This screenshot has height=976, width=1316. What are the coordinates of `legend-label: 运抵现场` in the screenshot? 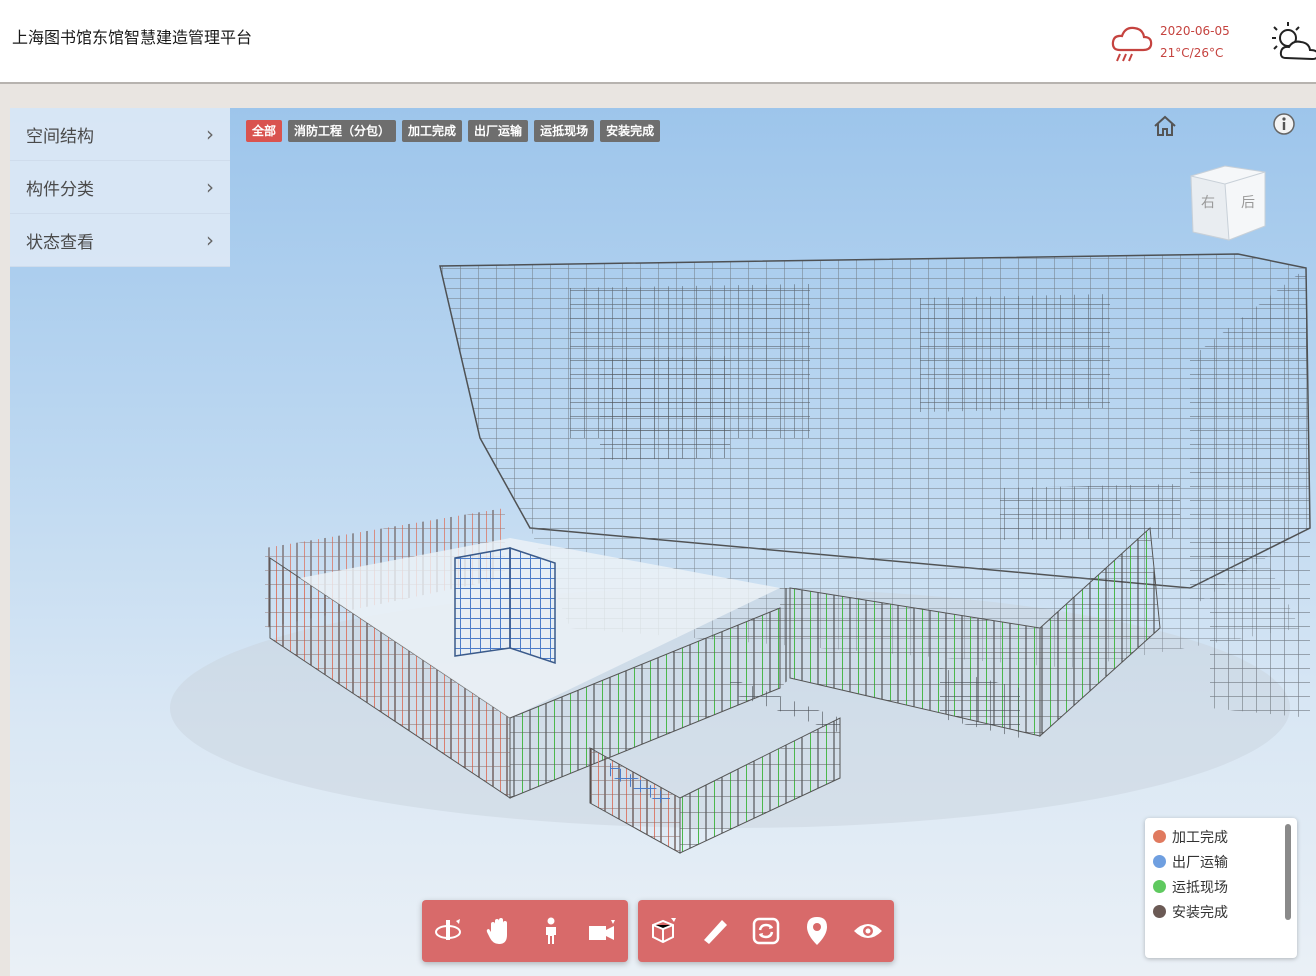 It's located at (1200, 887).